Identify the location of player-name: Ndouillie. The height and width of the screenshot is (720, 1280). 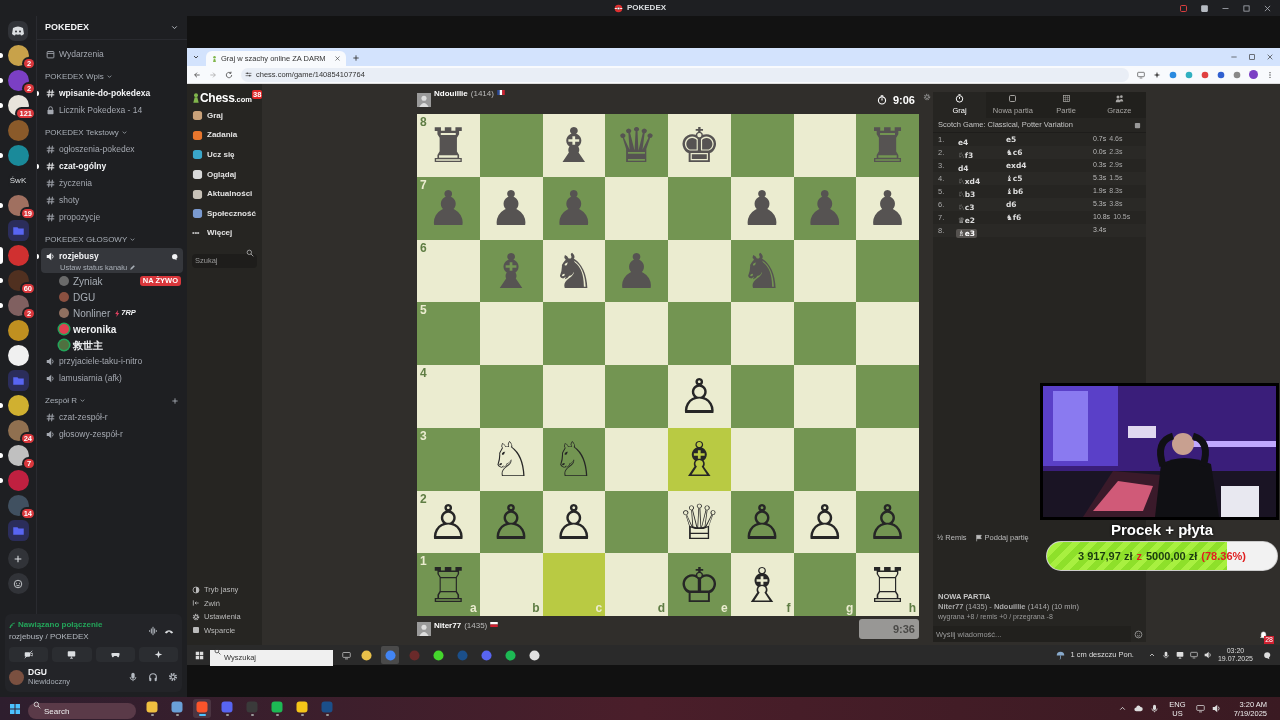
(451, 94).